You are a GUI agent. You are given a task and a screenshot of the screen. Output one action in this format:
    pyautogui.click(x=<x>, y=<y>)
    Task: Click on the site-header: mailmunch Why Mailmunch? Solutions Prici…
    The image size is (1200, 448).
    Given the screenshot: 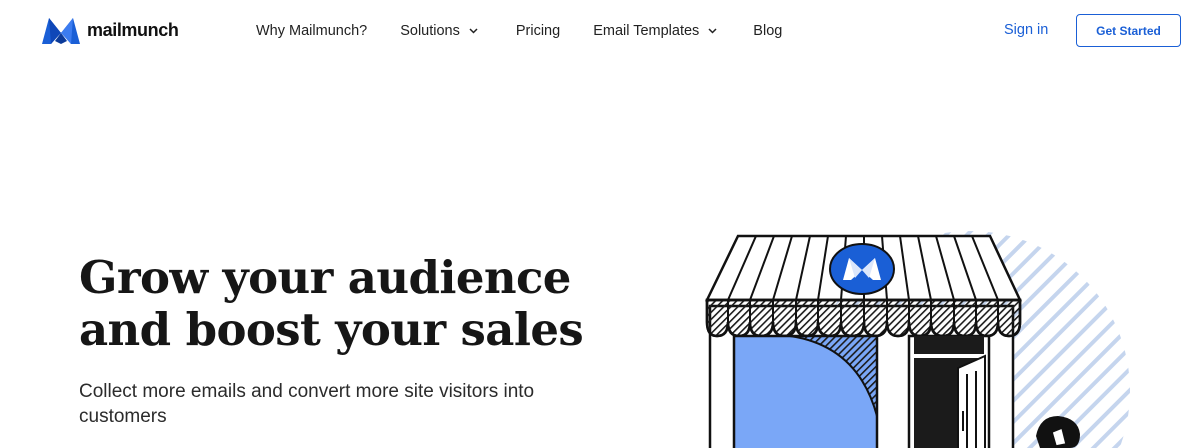 What is the action you would take?
    pyautogui.click(x=600, y=31)
    